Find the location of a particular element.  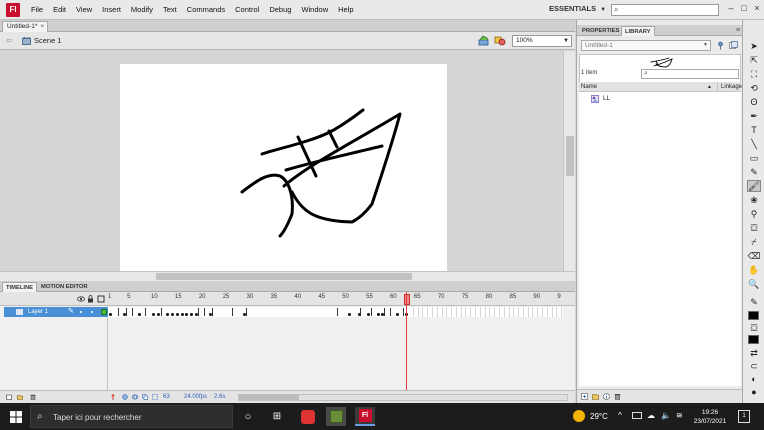

flash-logo-icon: Fl is located at coordinates (13, 9).